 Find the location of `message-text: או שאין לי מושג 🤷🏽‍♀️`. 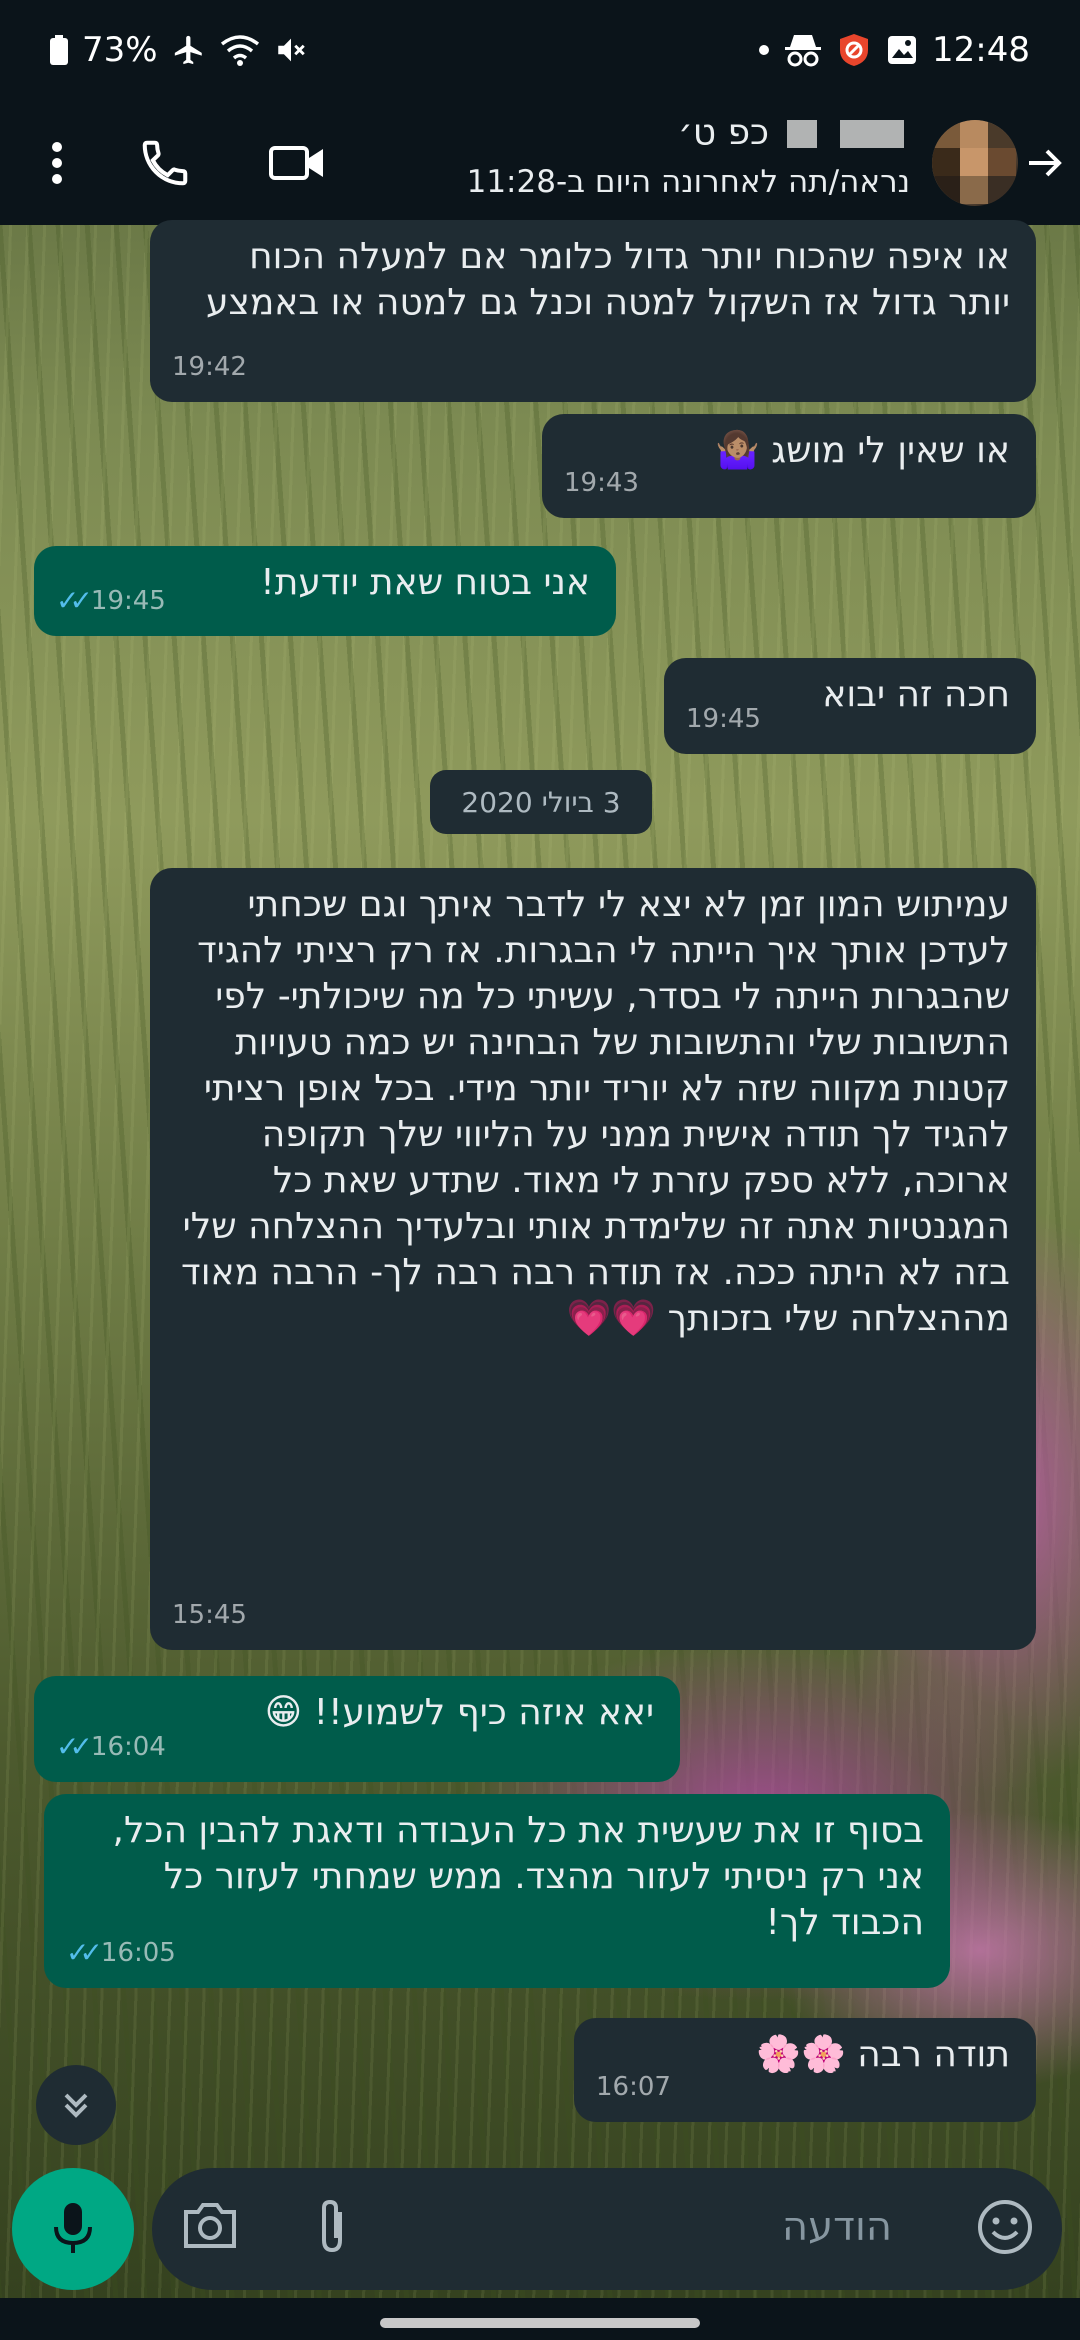

message-text: או שאין לי מושג 🤷🏽‍♀️ is located at coordinates (862, 450).